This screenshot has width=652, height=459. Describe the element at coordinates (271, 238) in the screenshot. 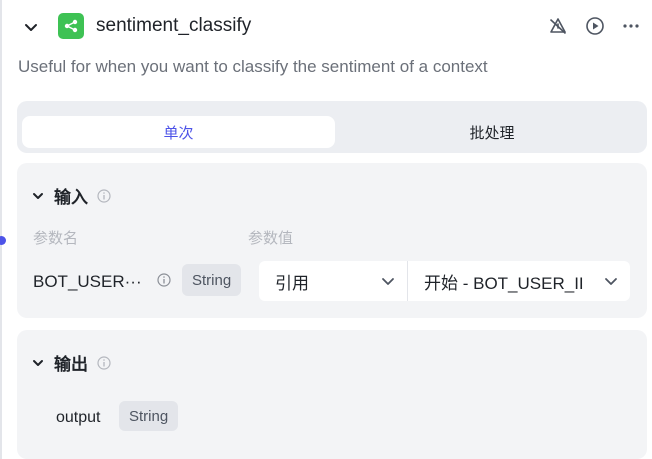

I see `param-value-column-label: 参数值` at that location.